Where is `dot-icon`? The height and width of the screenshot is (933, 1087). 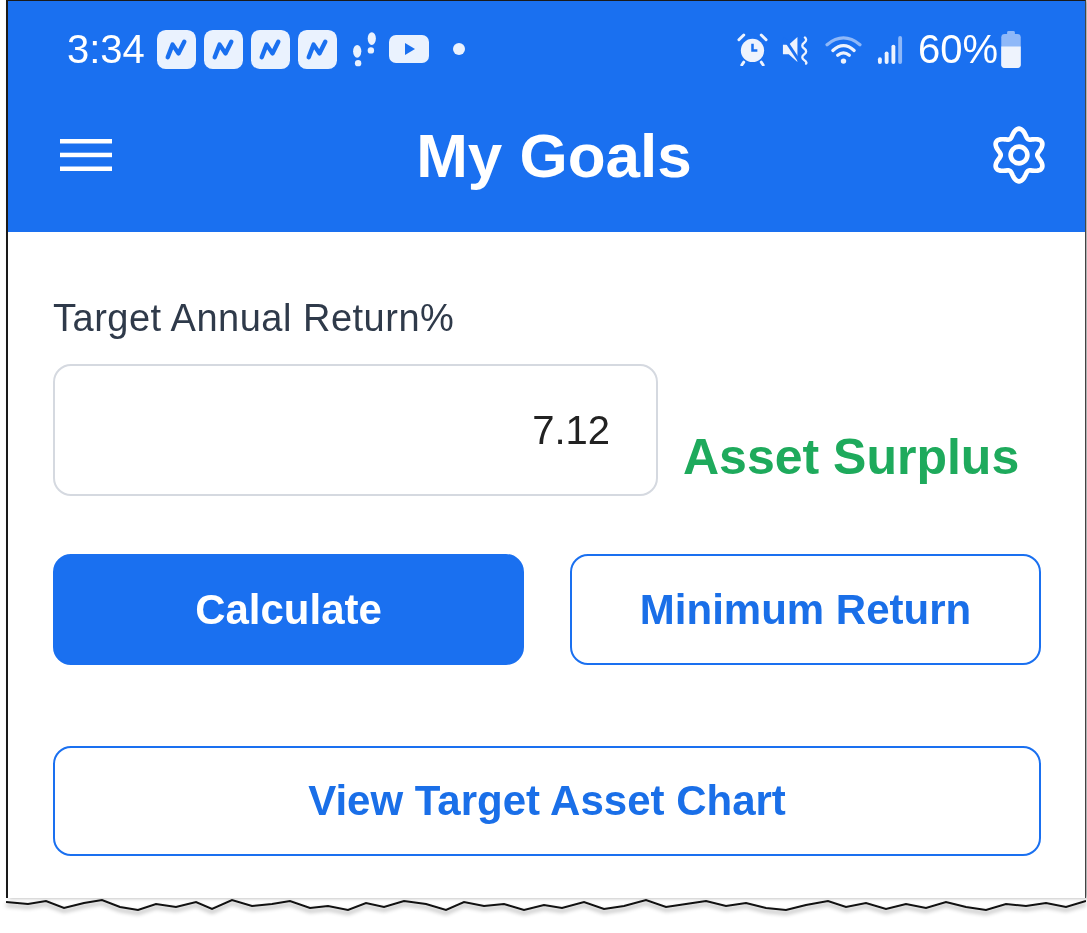
dot-icon is located at coordinates (458, 49).